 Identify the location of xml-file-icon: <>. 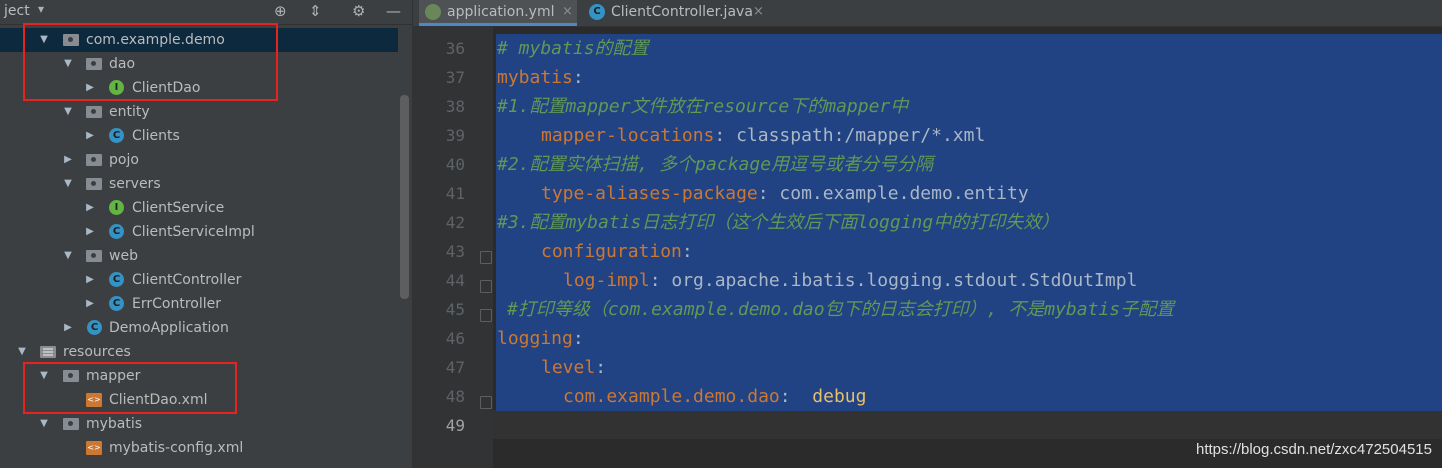
(94, 448).